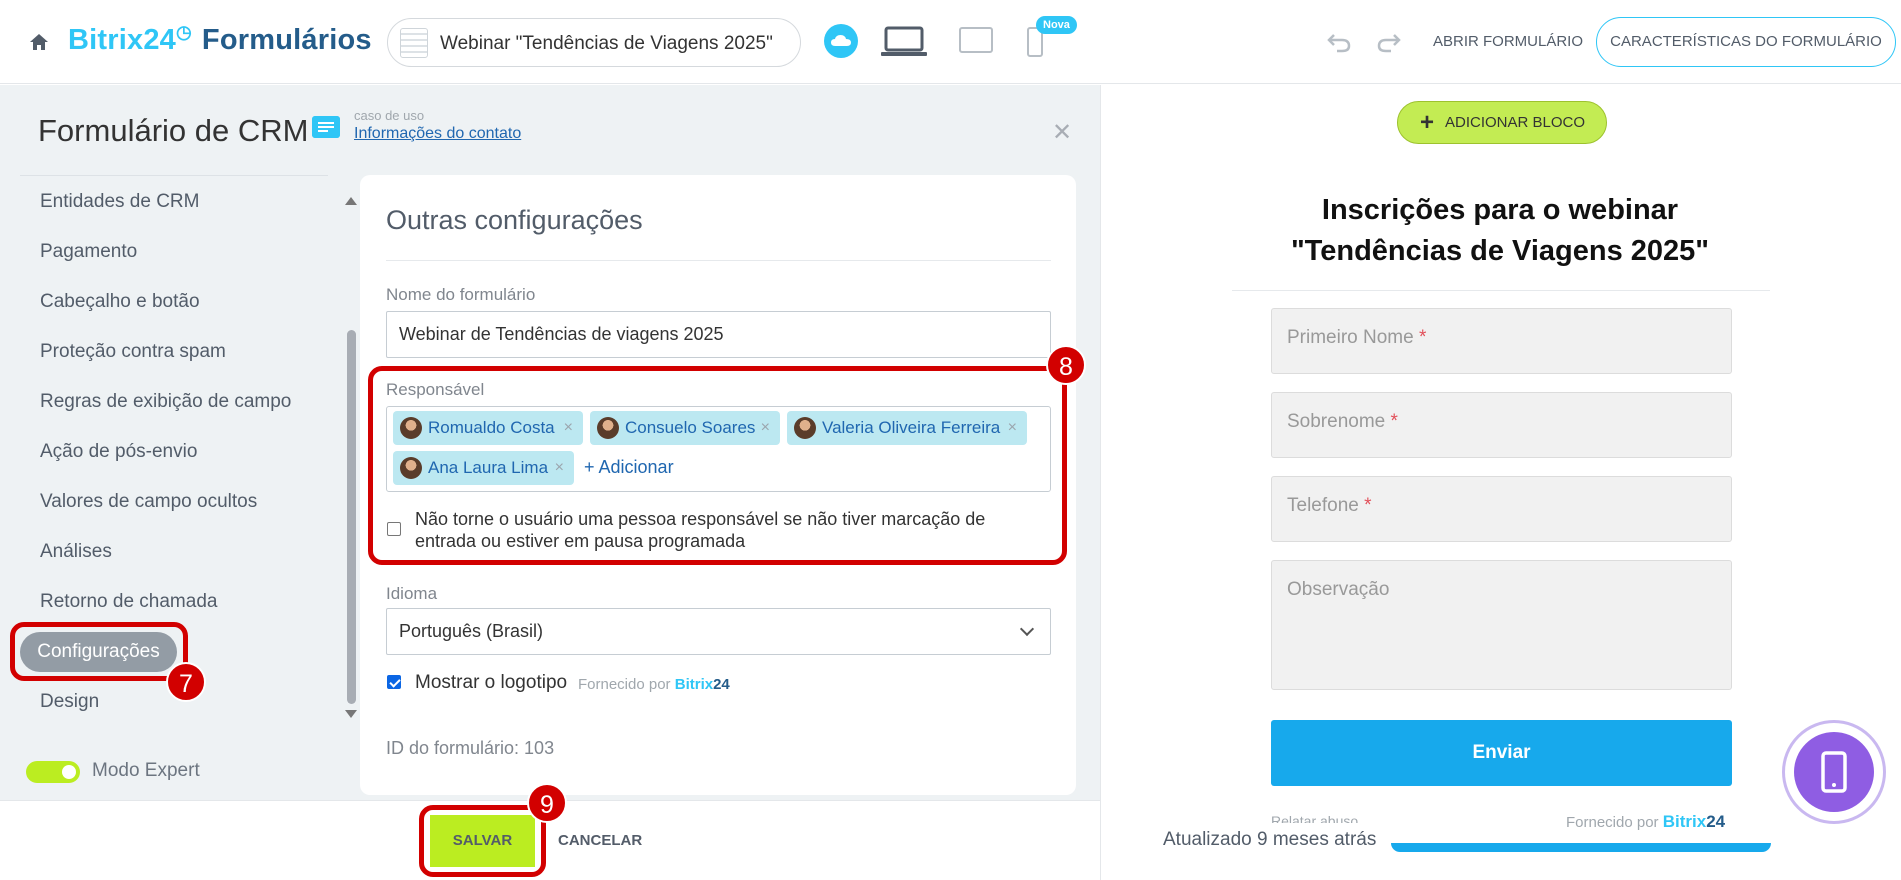 This screenshot has width=1901, height=880. Describe the element at coordinates (718, 631) in the screenshot. I see `language-select: Português (Brasil)` at that location.